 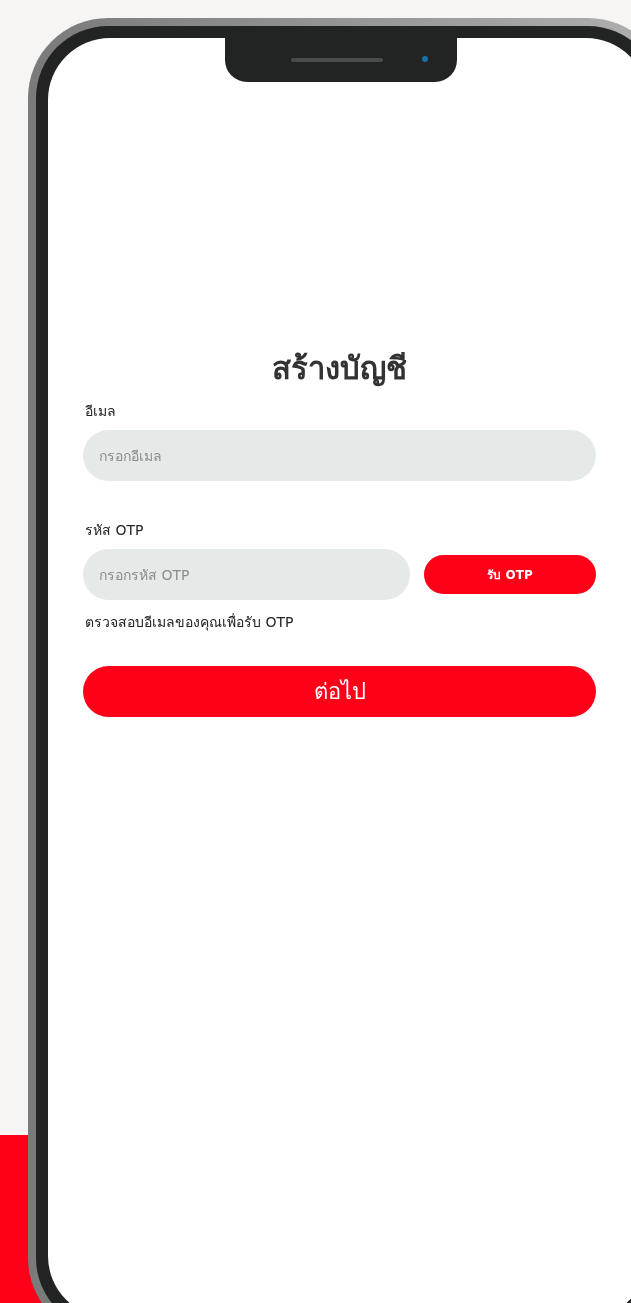 I want to click on input-field: กรอกอีเมล, so click(x=339, y=455).